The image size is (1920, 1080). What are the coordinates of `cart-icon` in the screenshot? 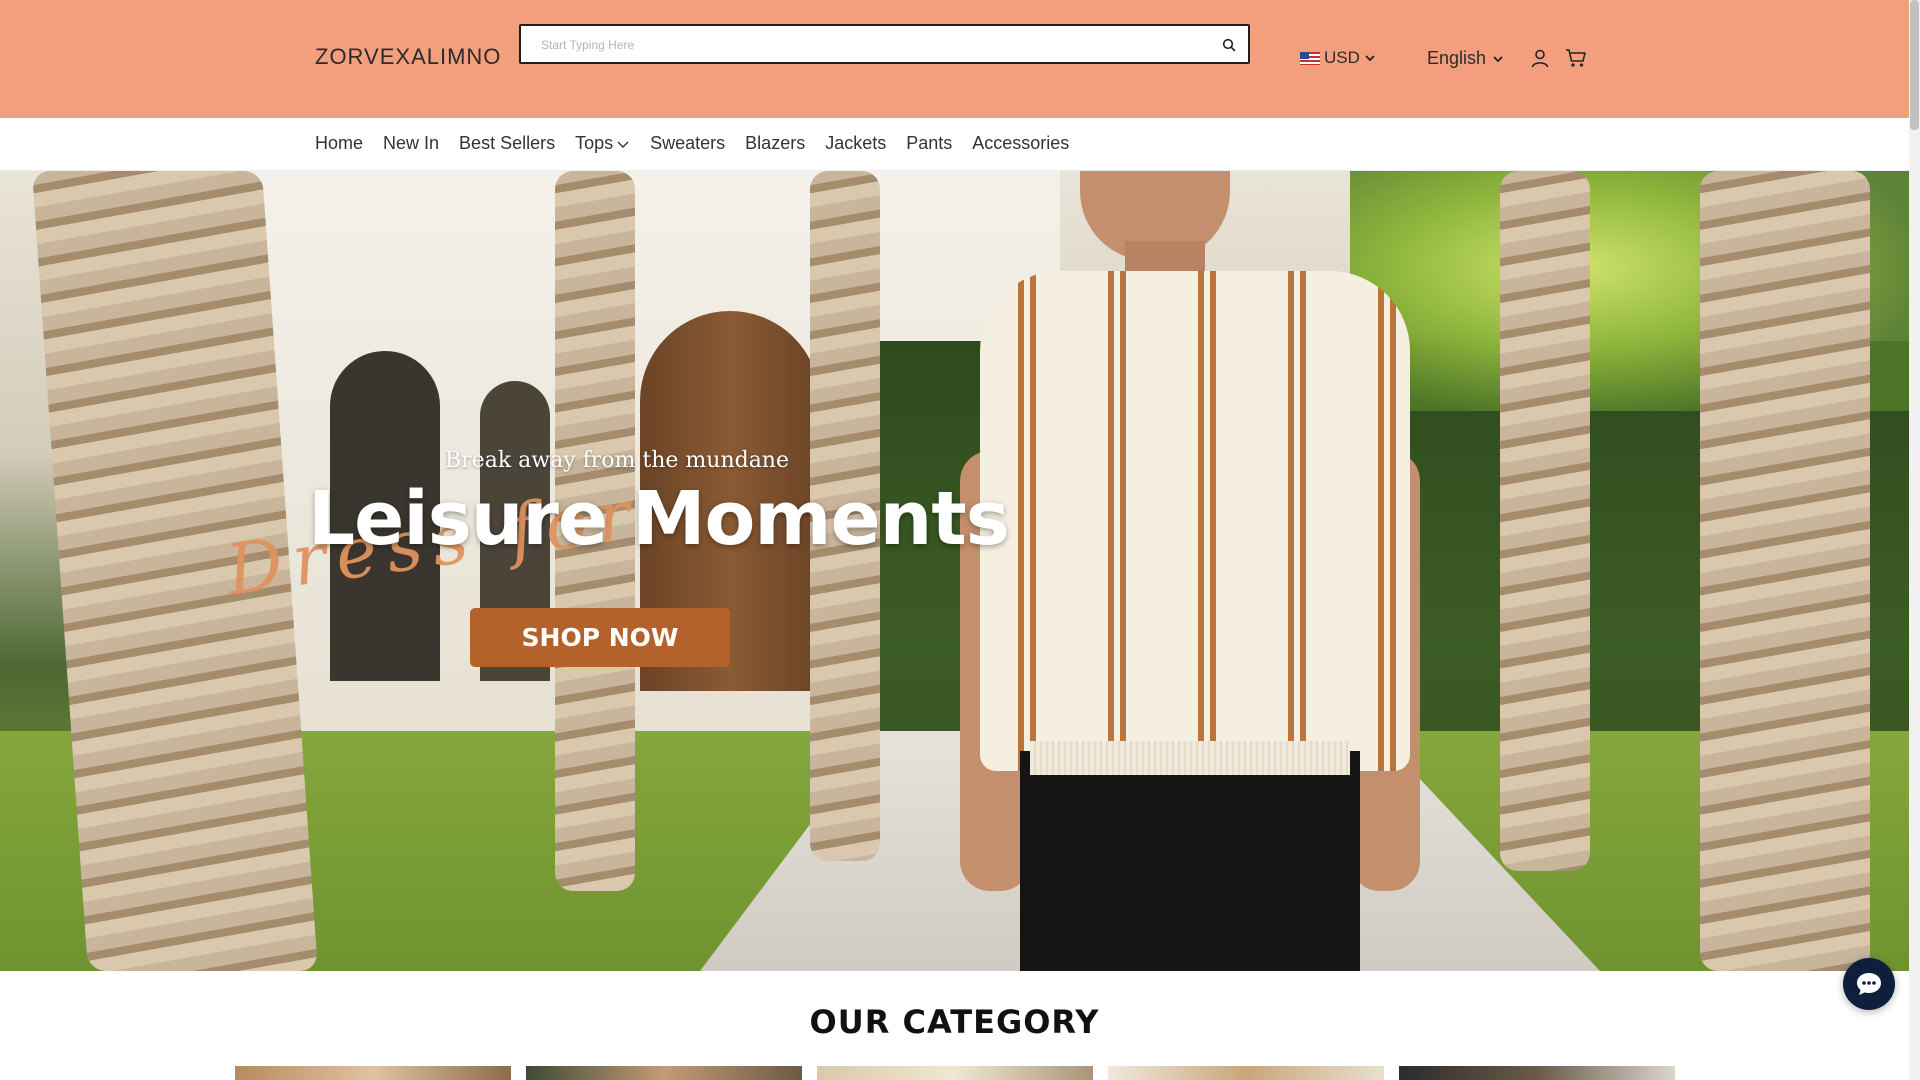 It's located at (1576, 58).